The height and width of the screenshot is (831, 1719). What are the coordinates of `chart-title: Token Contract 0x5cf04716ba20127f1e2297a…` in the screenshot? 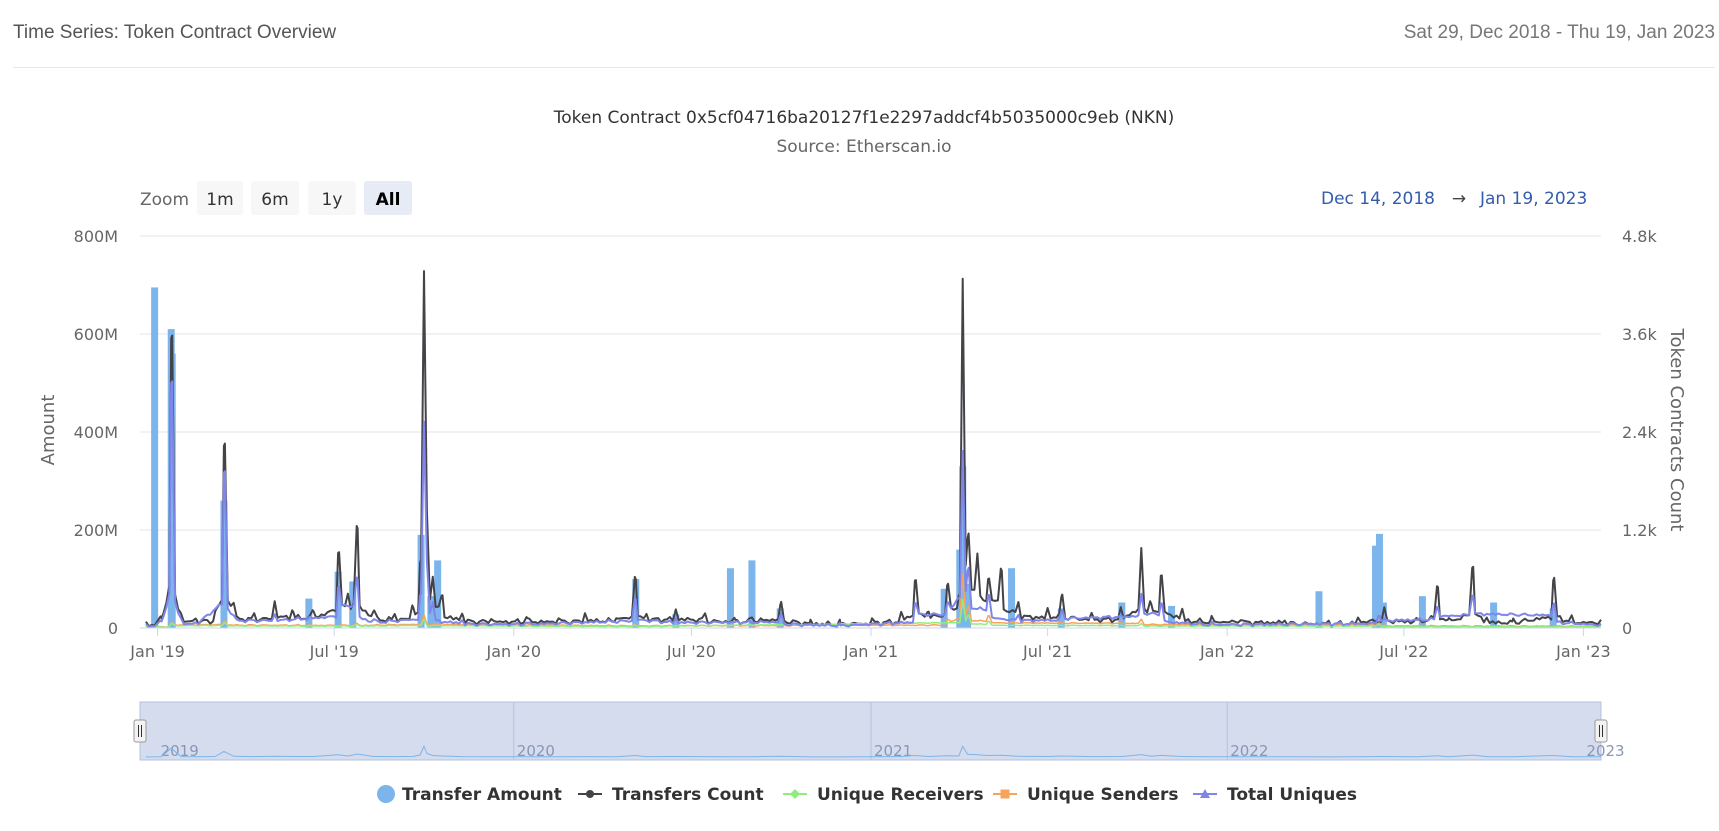 It's located at (864, 118).